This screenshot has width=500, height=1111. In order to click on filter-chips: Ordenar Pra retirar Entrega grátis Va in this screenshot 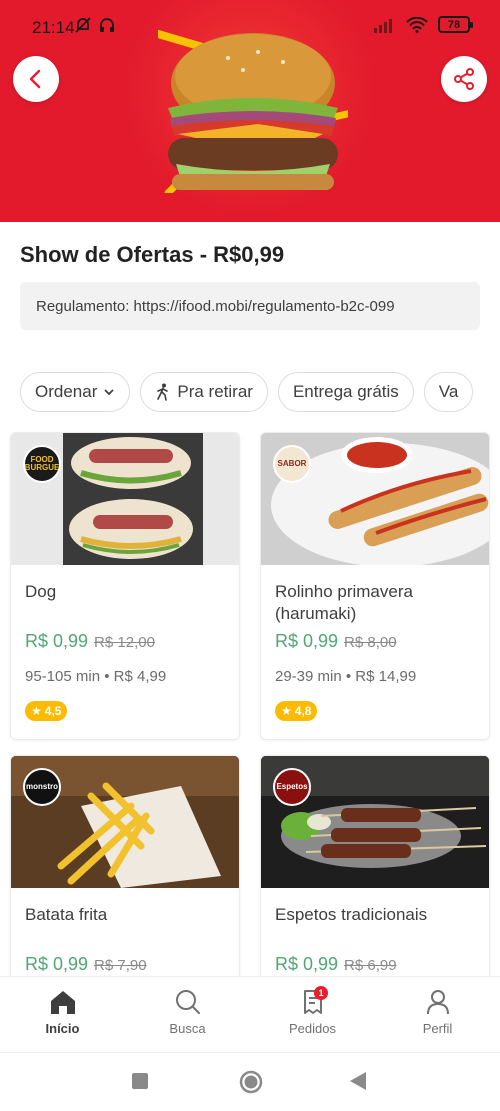, I will do `click(247, 392)`.